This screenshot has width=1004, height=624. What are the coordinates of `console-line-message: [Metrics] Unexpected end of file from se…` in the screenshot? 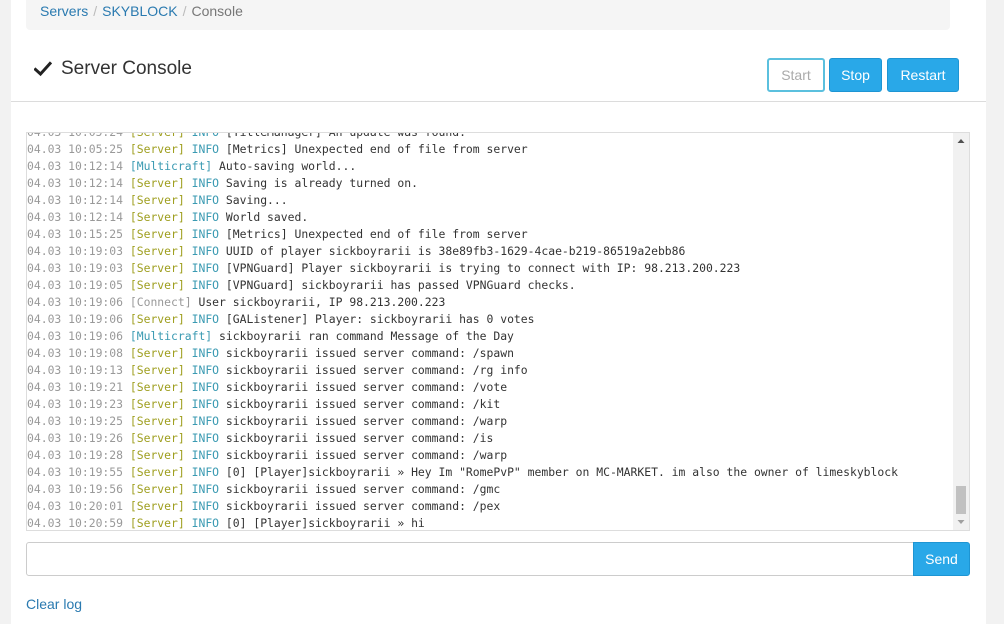 It's located at (376, 234).